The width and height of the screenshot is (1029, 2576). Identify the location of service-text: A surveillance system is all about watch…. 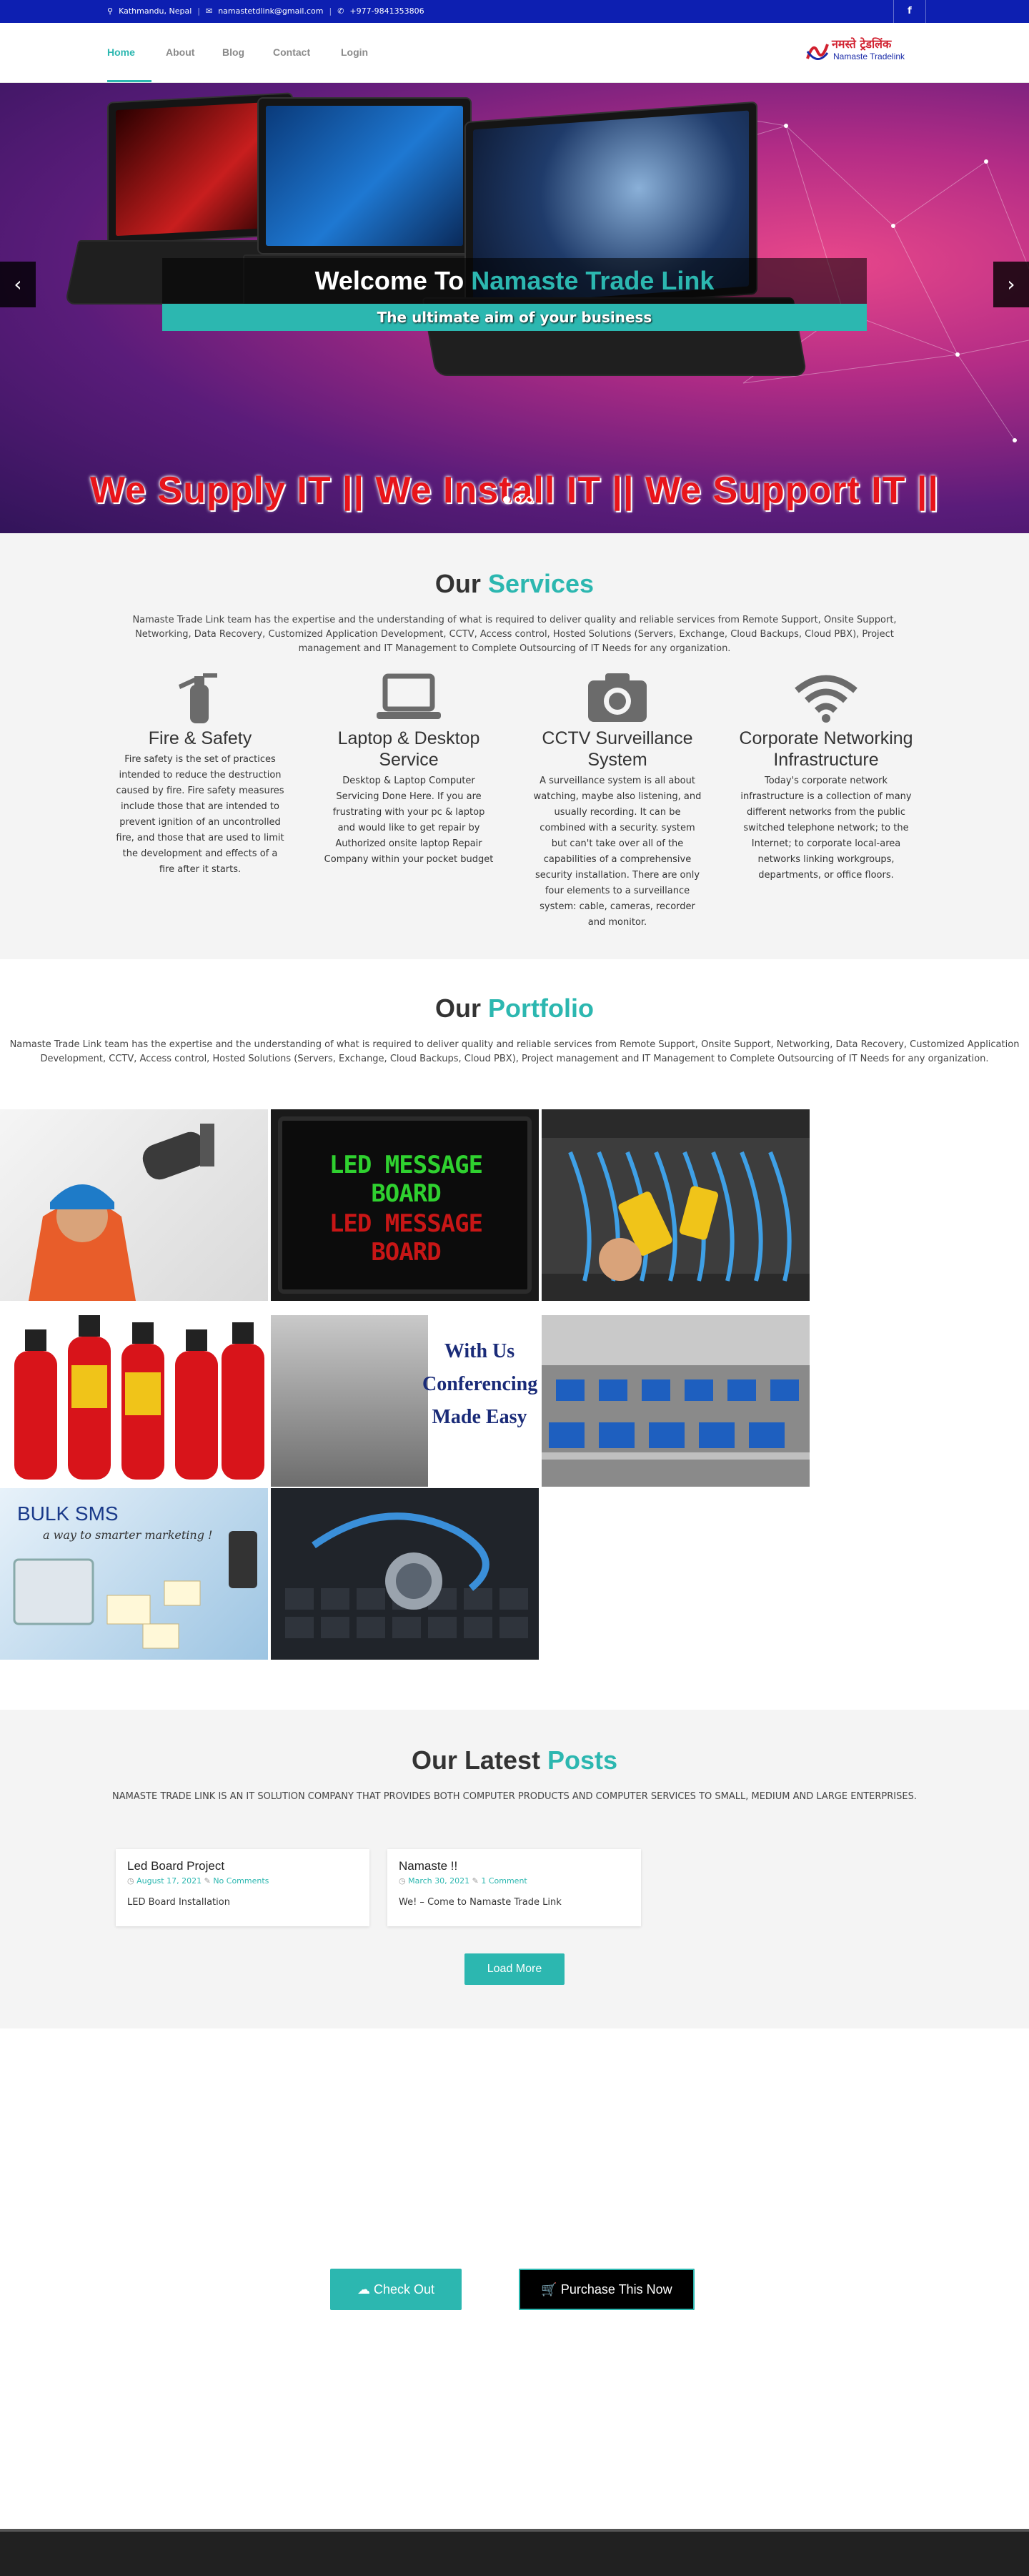
(617, 852).